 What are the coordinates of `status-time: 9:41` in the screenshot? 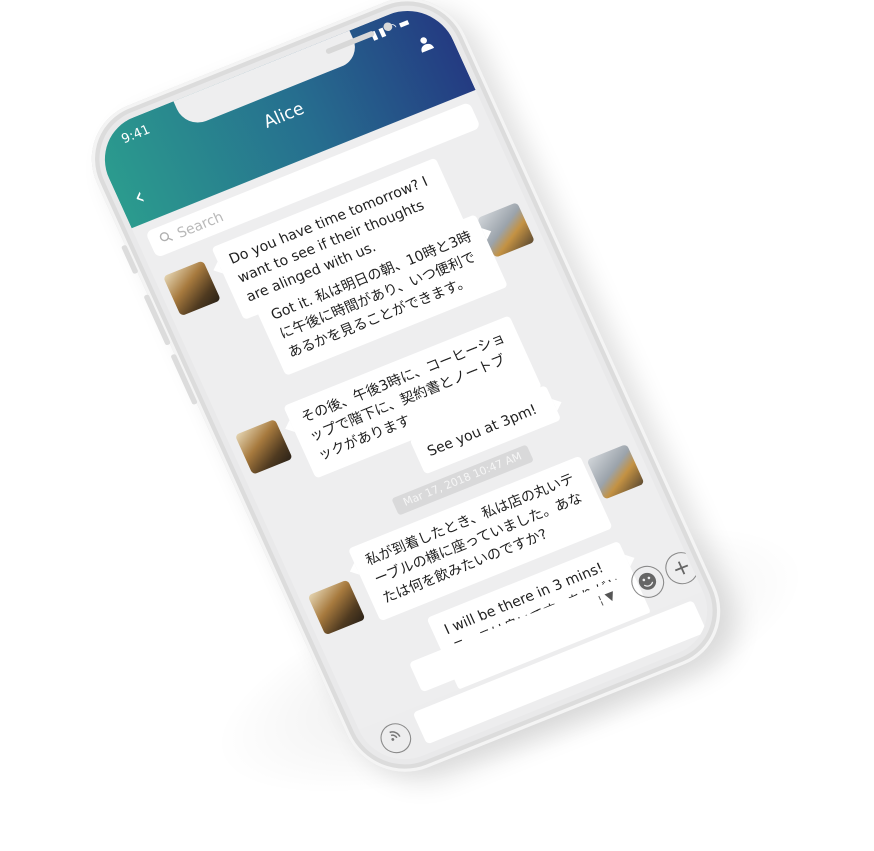 It's located at (135, 134).